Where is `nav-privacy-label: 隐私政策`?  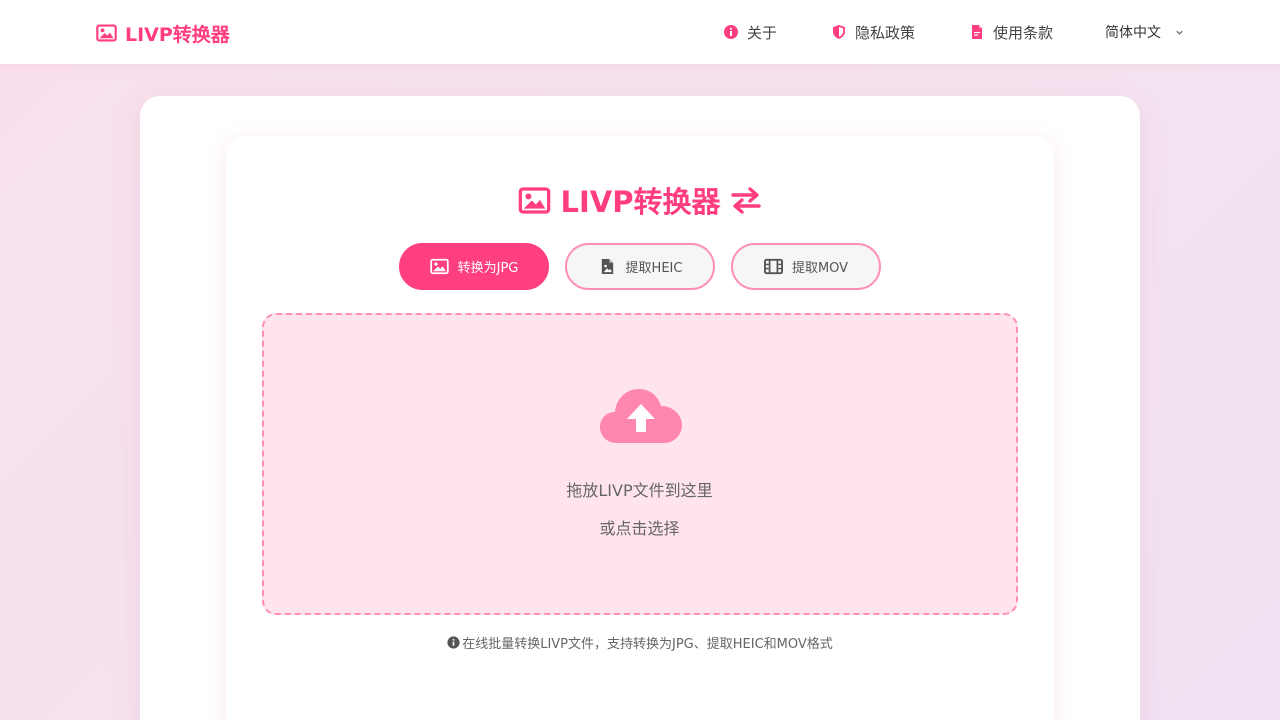
nav-privacy-label: 隐私政策 is located at coordinates (884, 32).